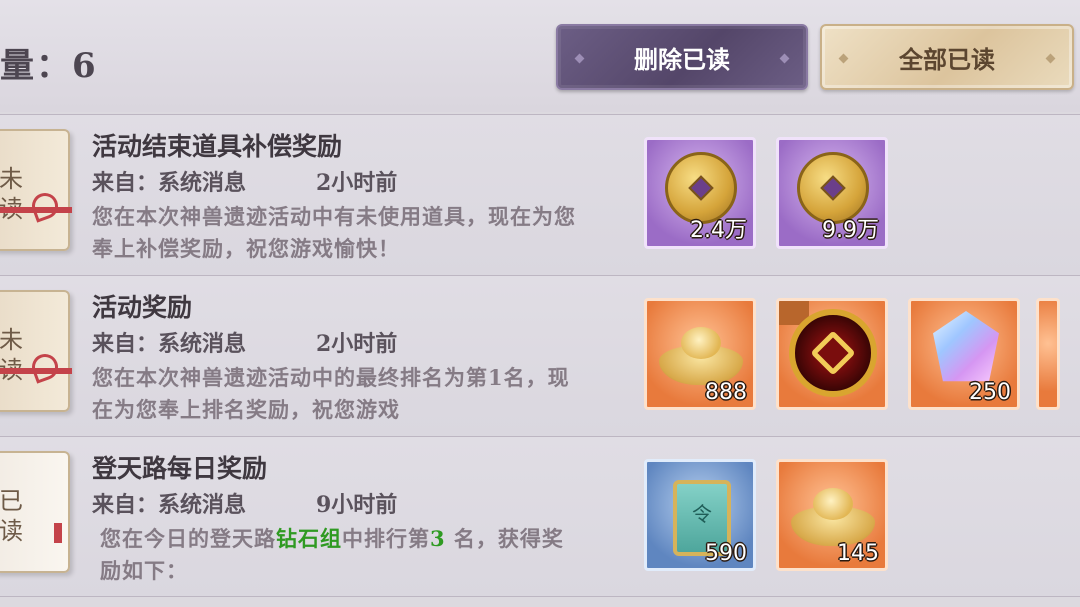  I want to click on mail-body-mid: 中排行第, so click(386, 538).